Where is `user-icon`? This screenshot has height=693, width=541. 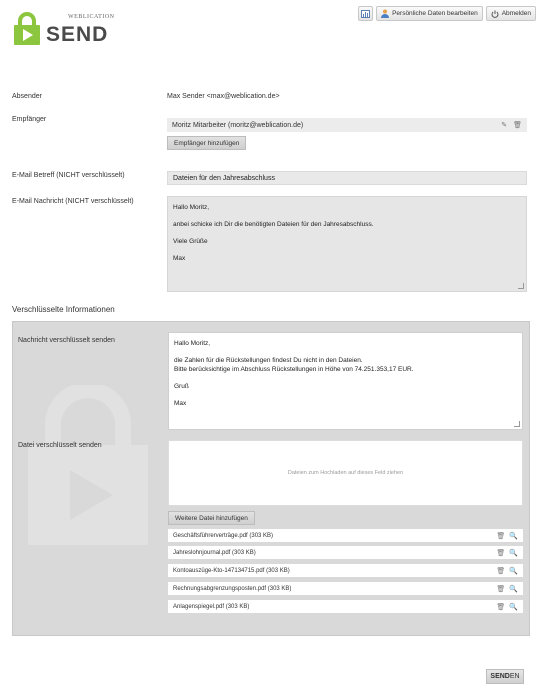 user-icon is located at coordinates (385, 13).